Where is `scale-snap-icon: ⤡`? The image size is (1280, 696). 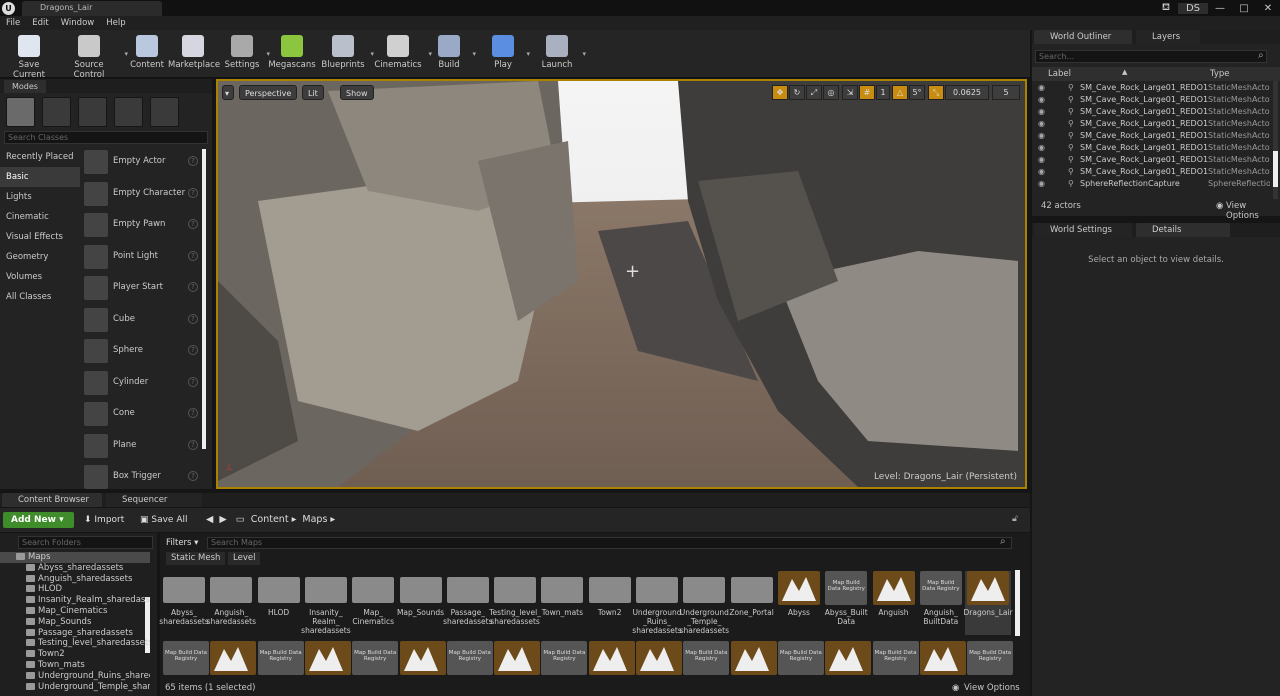
scale-snap-icon: ⤡ is located at coordinates (936, 92).